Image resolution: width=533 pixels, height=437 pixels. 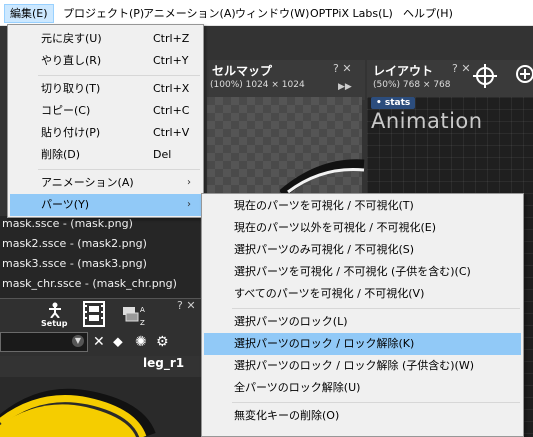 I want to click on menu-item-shortcut: Ctrl+X, so click(x=171, y=88).